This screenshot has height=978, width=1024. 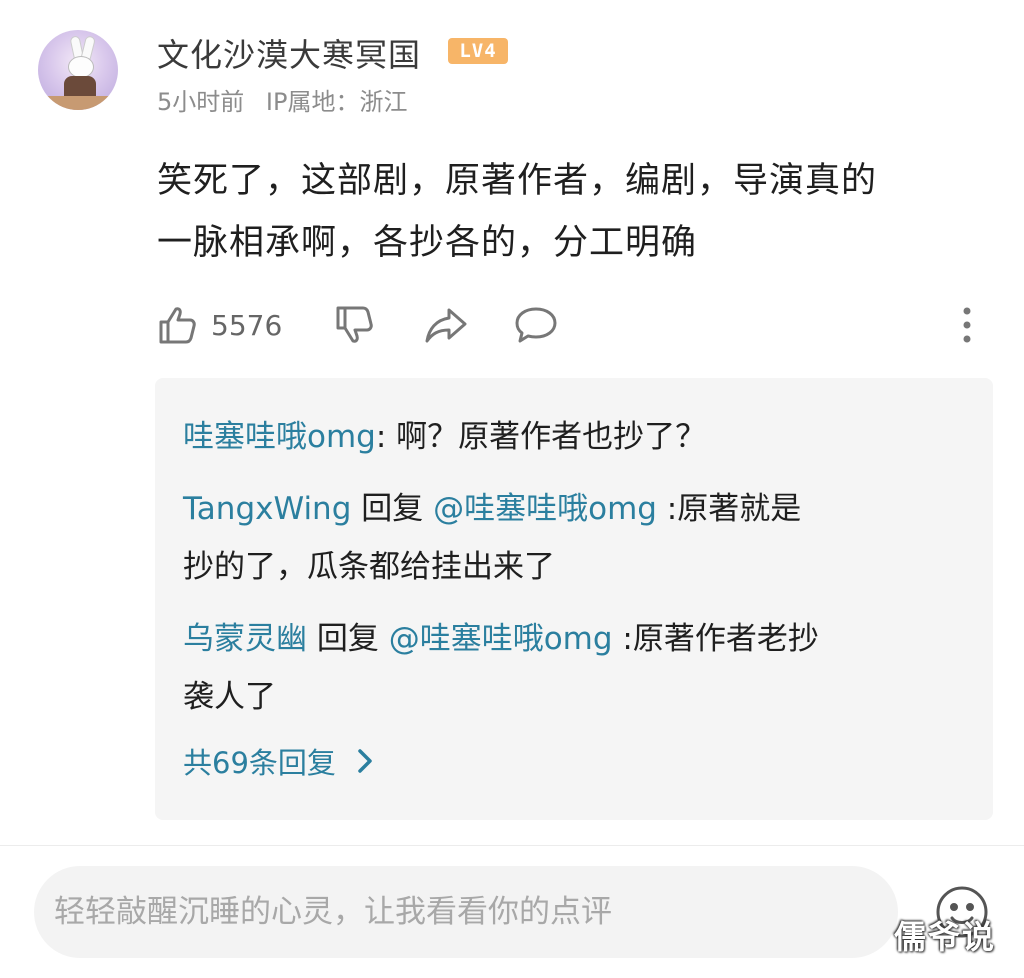 I want to click on view-all-replies-link: 共69条回复, so click(x=279, y=761).